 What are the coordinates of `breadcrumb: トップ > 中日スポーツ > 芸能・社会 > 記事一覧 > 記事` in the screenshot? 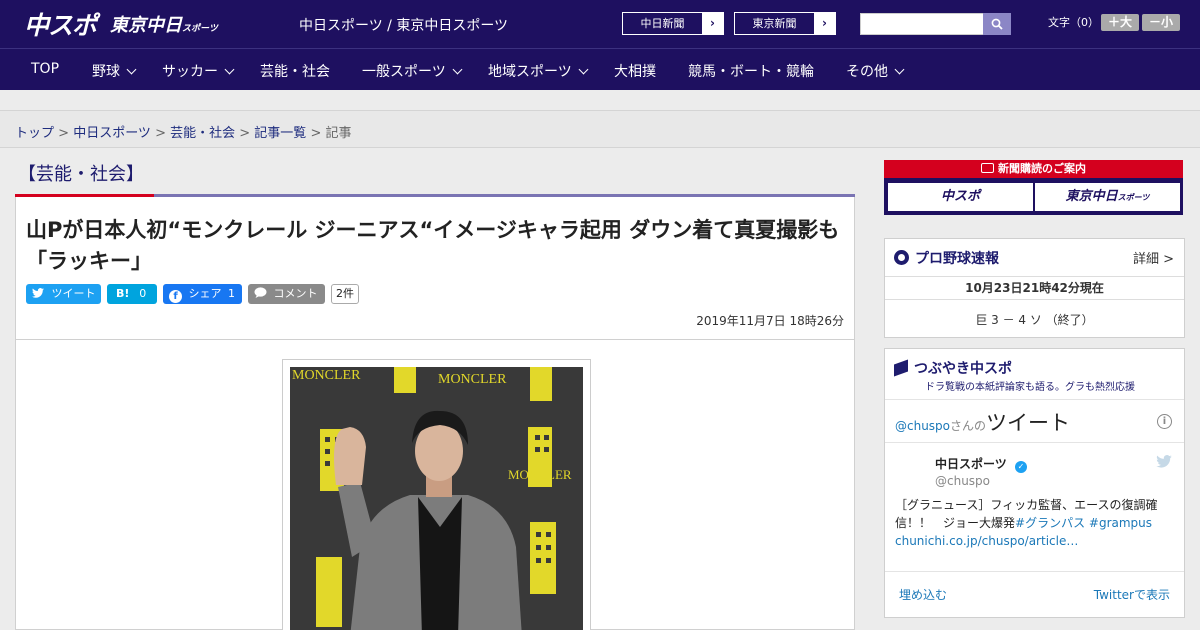 It's located at (600, 129).